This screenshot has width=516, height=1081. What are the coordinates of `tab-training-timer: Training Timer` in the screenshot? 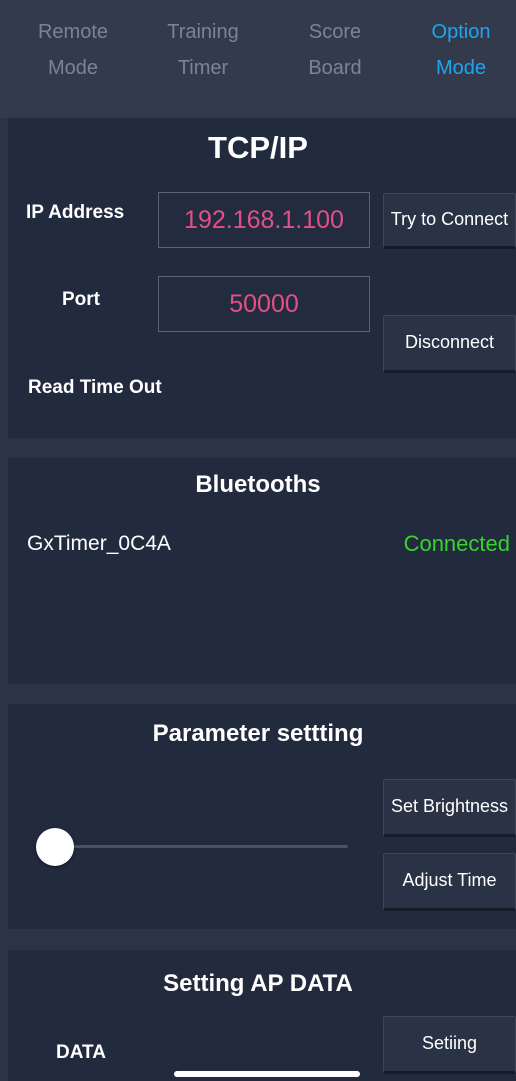 It's located at (203, 50).